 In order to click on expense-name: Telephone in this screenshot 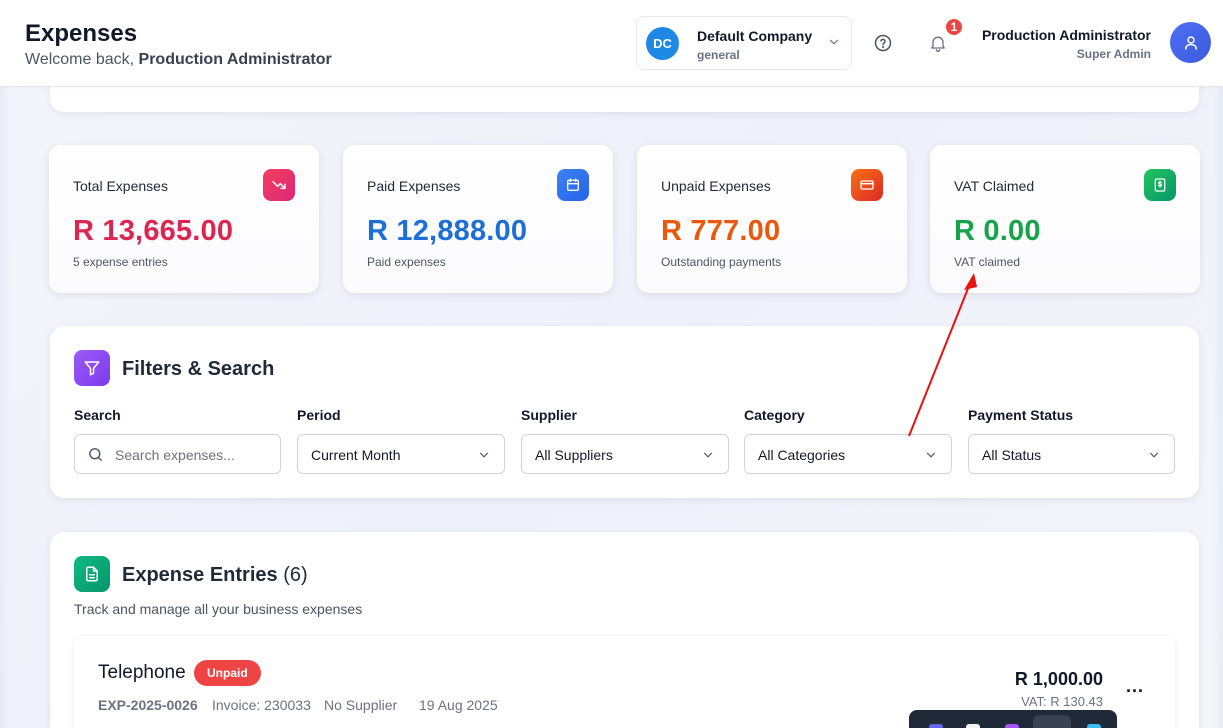, I will do `click(142, 672)`.